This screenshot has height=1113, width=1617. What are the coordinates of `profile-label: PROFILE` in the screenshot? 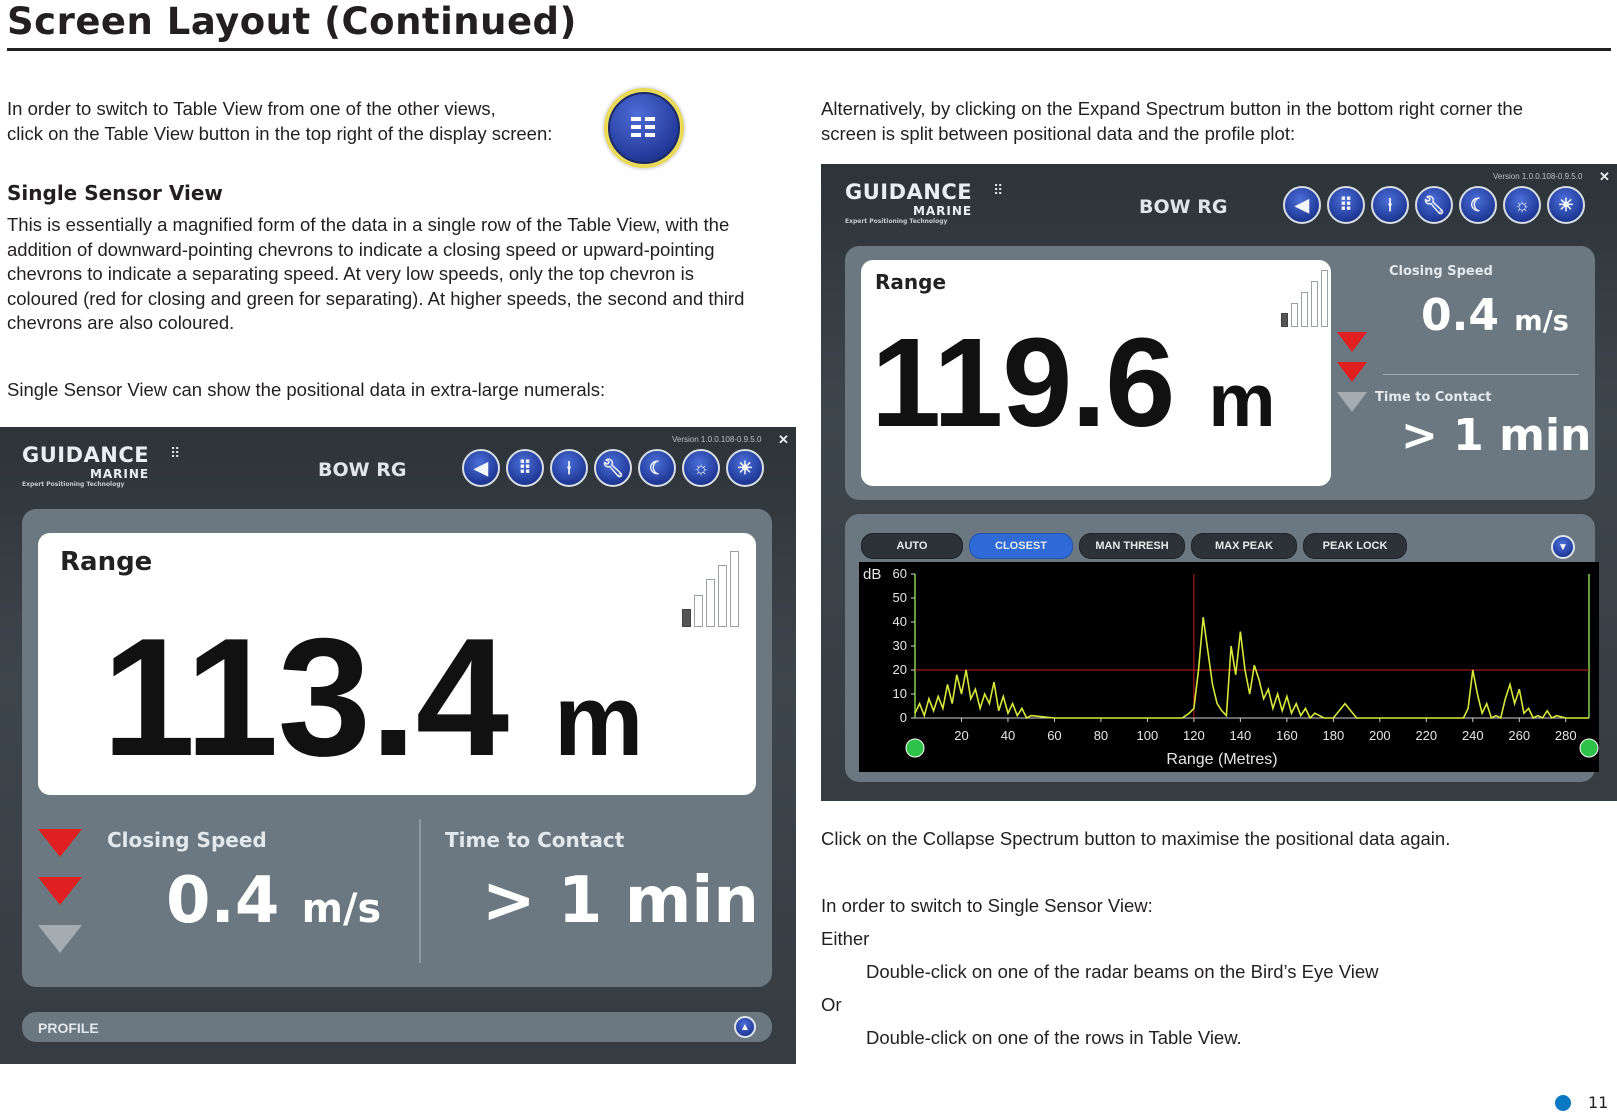 It's located at (68, 1028).